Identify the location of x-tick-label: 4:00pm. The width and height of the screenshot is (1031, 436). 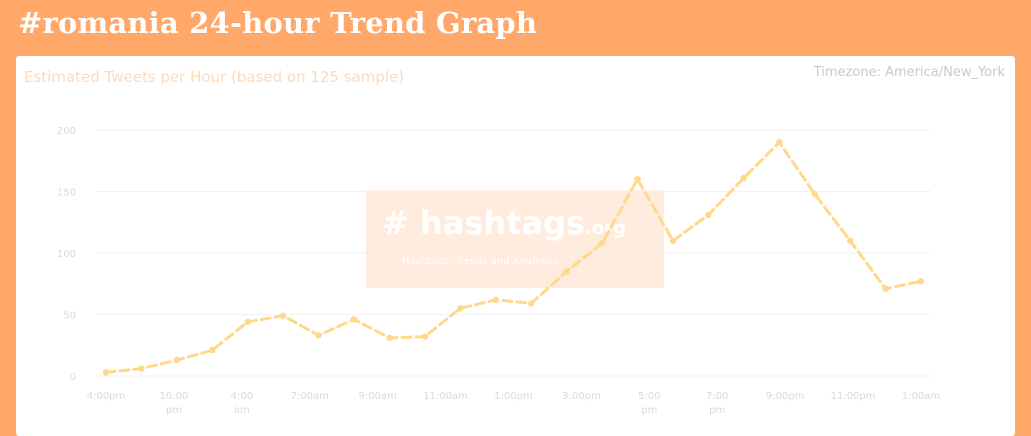
(106, 396).